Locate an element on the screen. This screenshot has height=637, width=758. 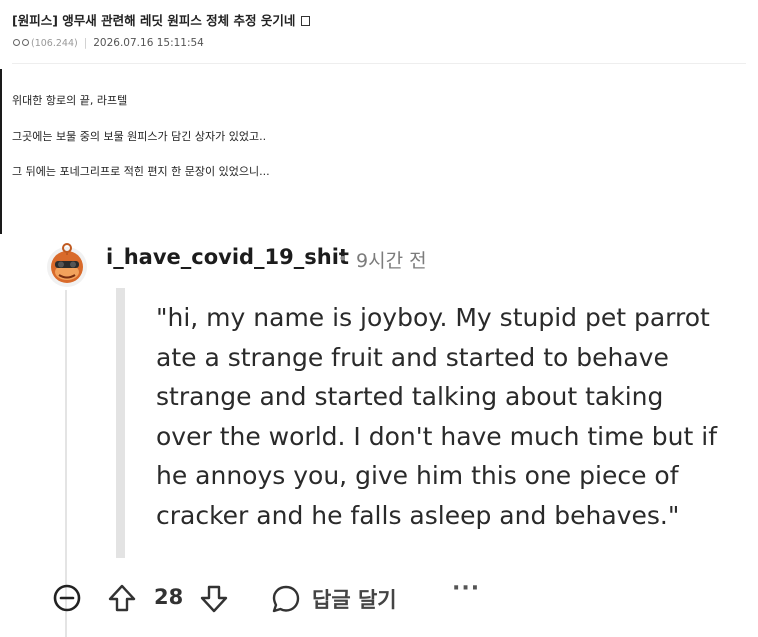
image-attachment-icon is located at coordinates (306, 21).